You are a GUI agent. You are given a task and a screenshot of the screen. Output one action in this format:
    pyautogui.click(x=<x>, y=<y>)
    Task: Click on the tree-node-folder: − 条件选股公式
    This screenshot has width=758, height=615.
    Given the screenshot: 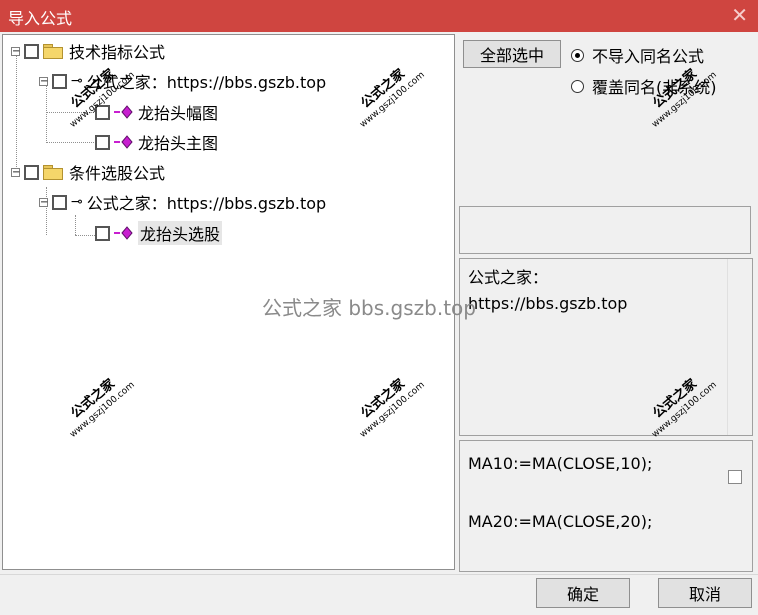 What is the action you would take?
    pyautogui.click(x=88, y=172)
    